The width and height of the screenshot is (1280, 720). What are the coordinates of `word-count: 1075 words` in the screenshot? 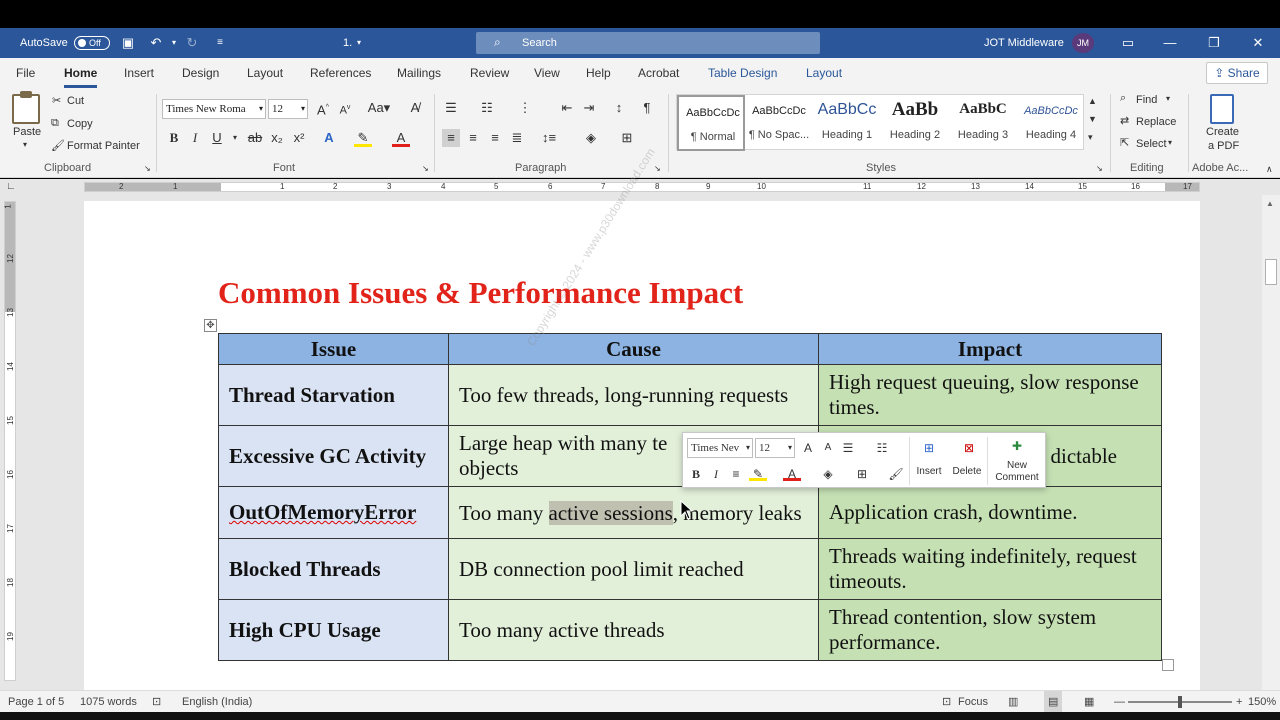 It's located at (108, 702).